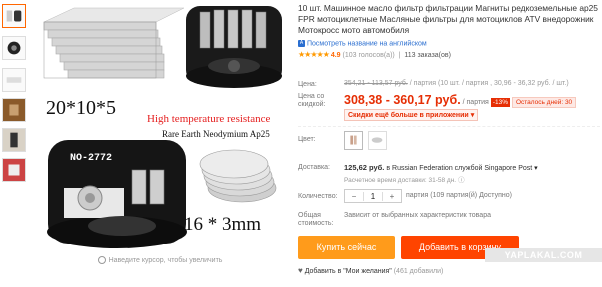 This screenshot has width=602, height=287. I want to click on rating-stars: ★★★★★, so click(314, 55).